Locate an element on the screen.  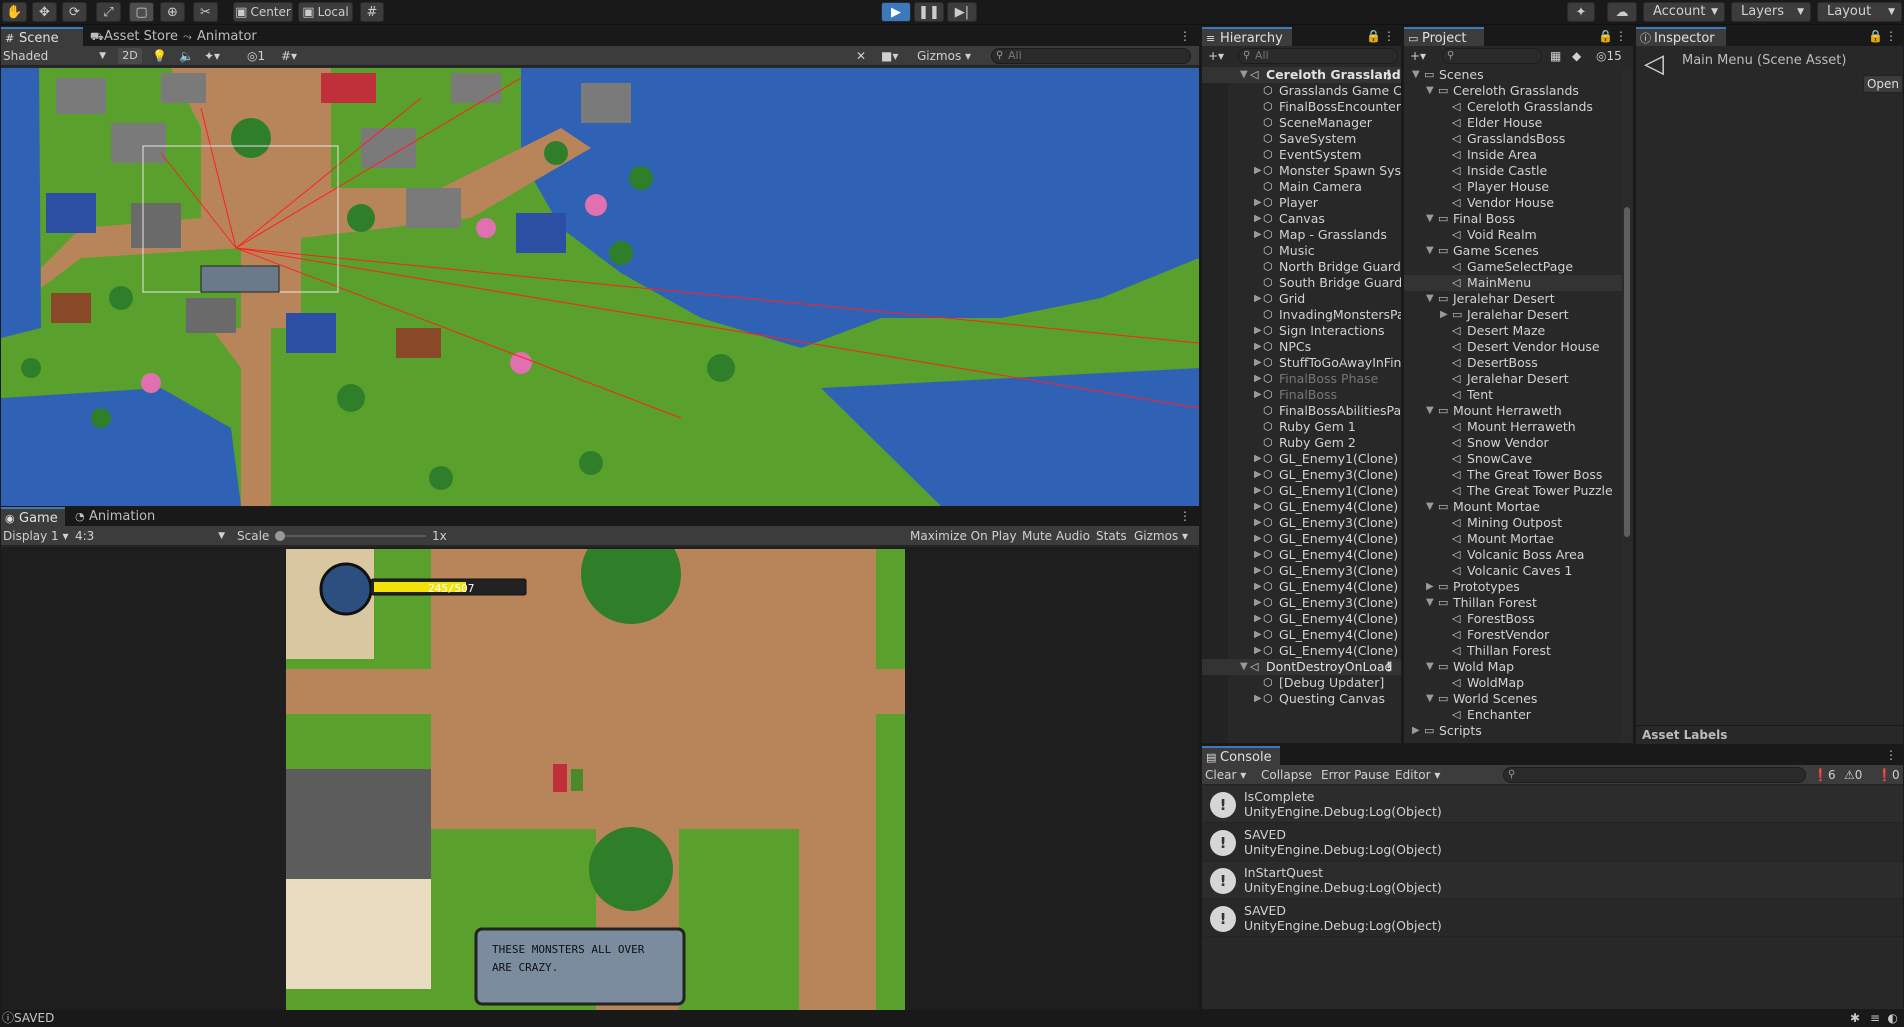
console-log-entry: ! IsComplete UnityEngine.Debug:Log(Object) is located at coordinates (1552, 804).